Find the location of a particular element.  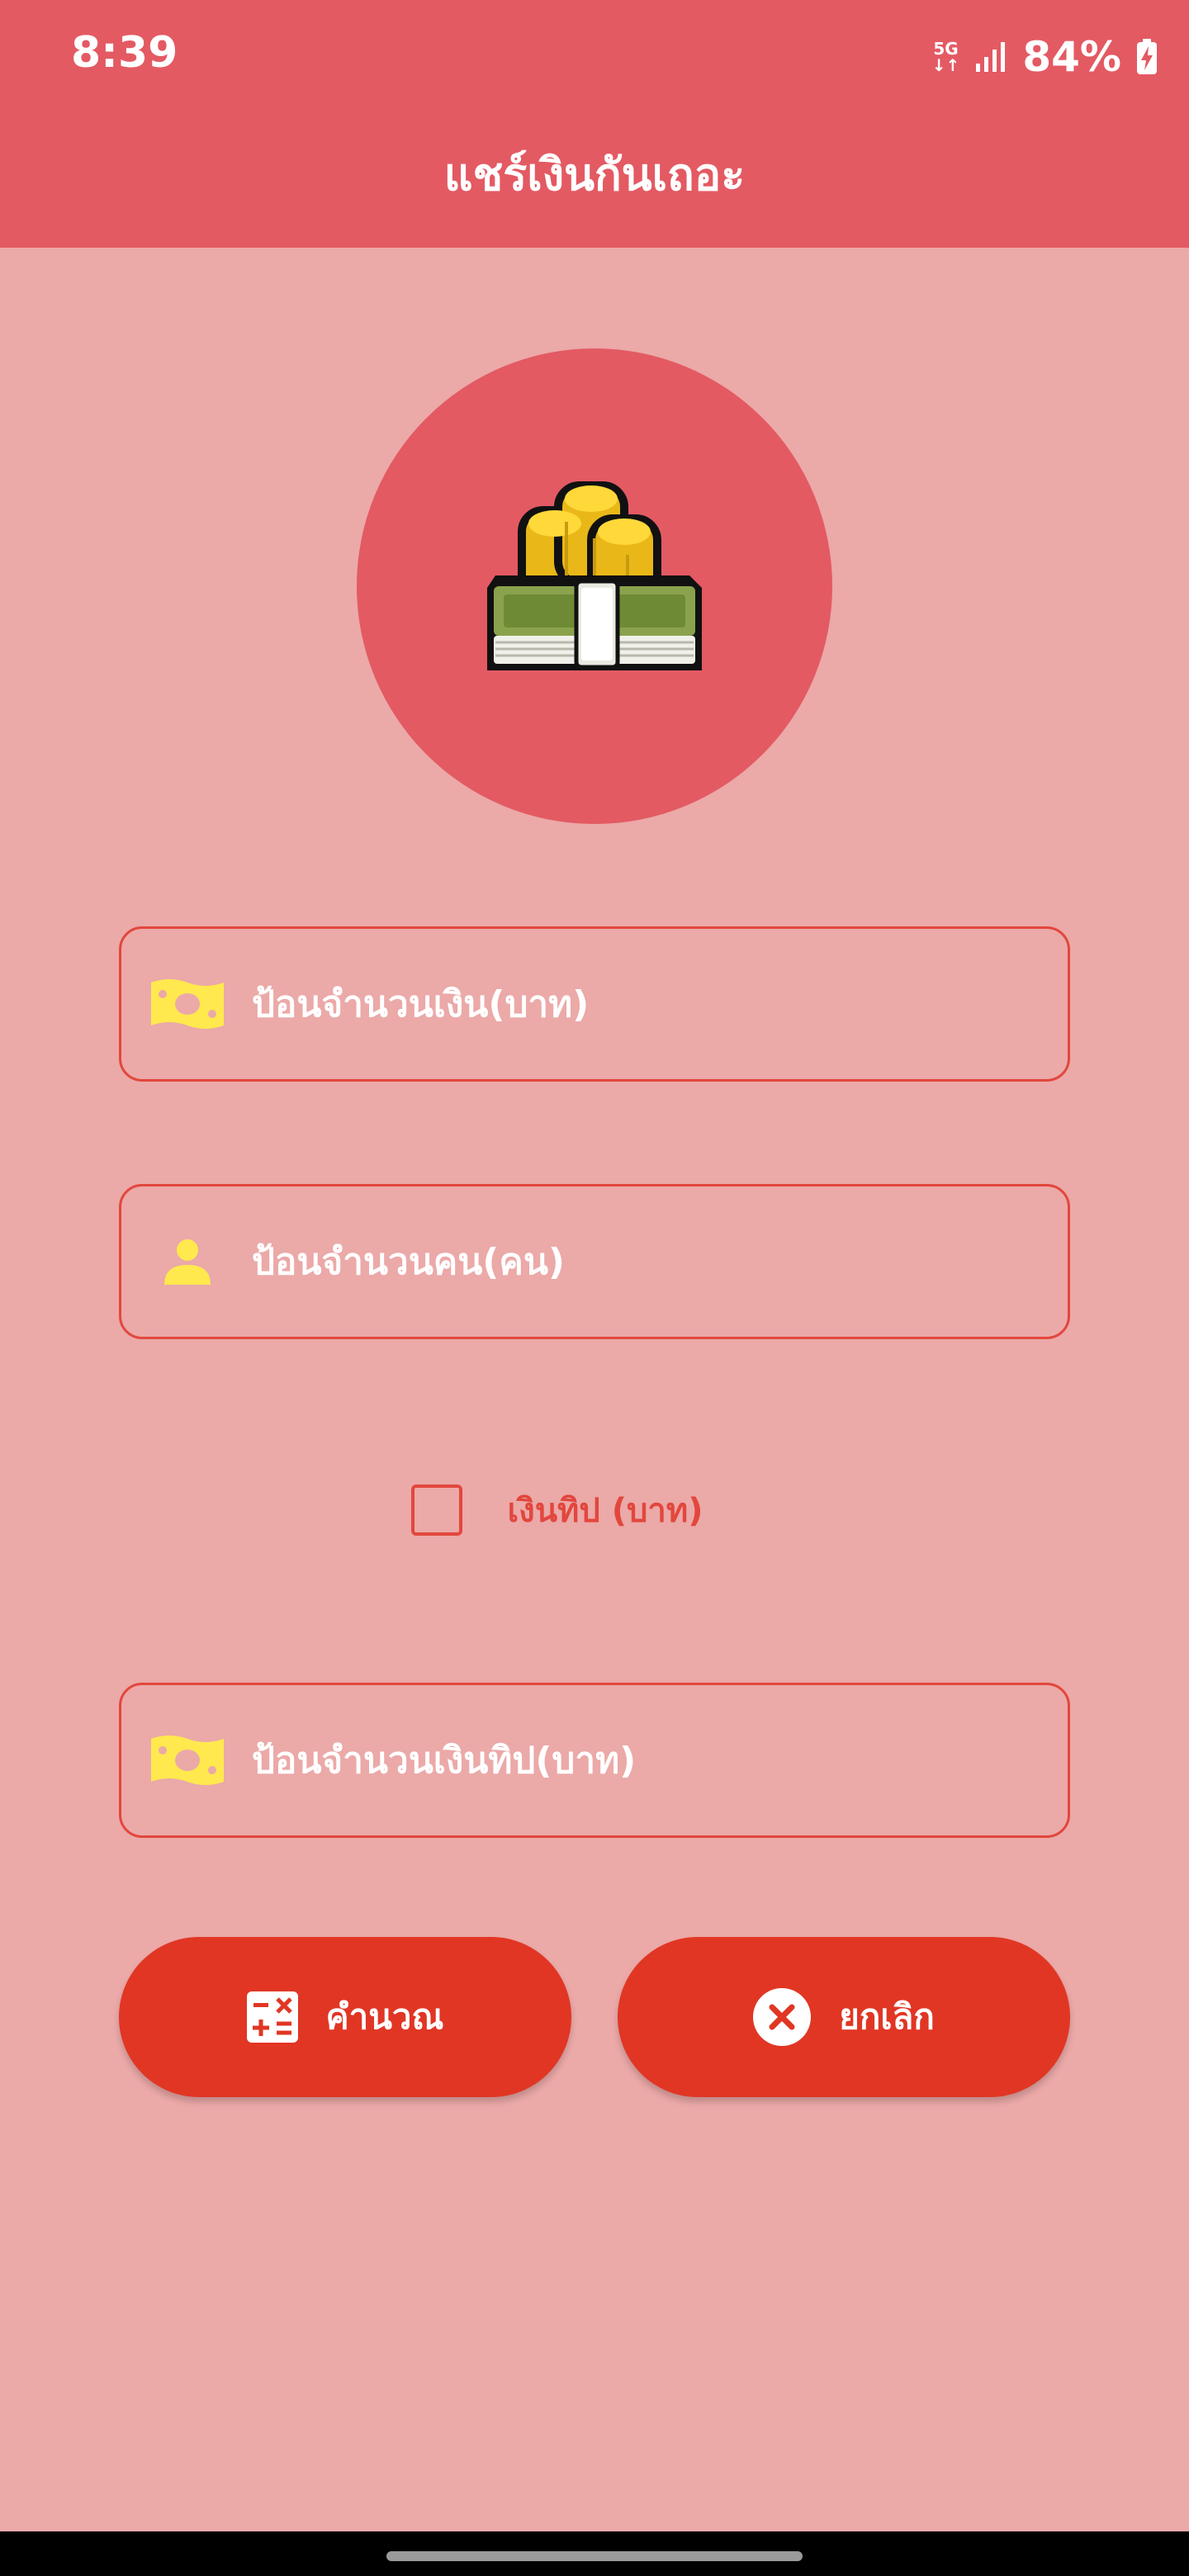

tip-checkbox-label: เงินทิป (บาท) is located at coordinates (605, 1510).